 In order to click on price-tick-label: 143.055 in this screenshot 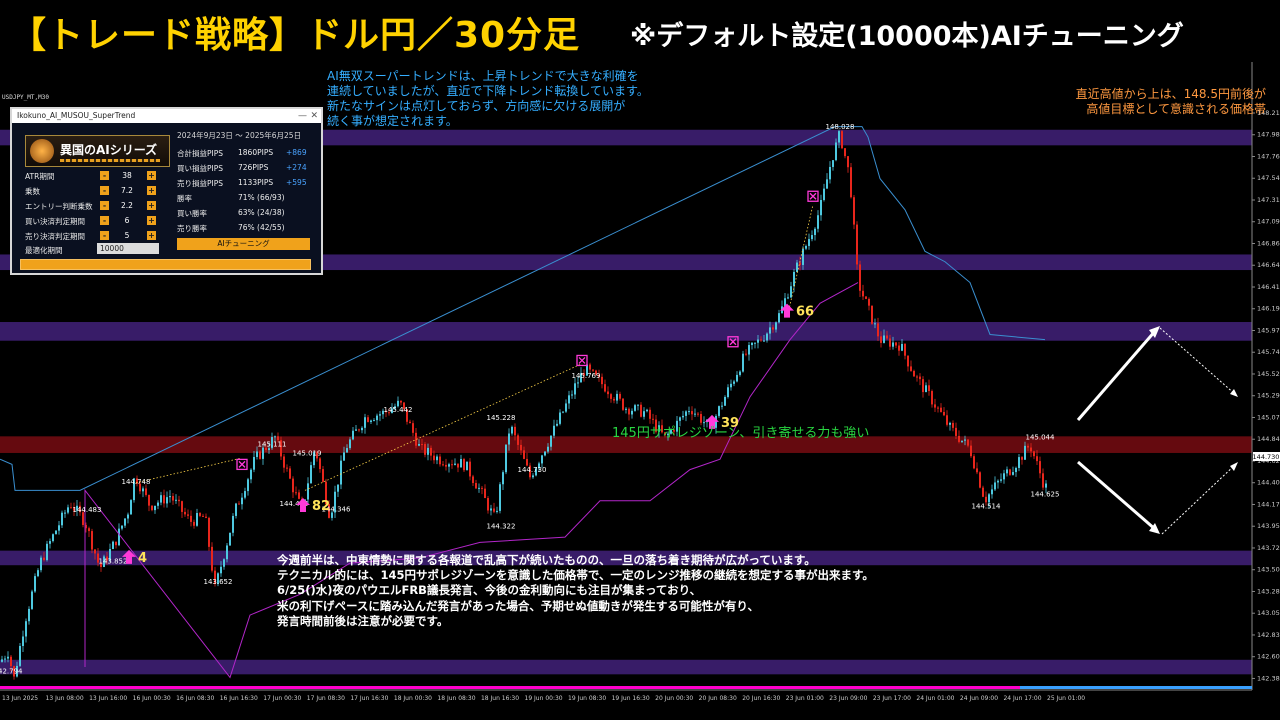, I will do `click(1268, 613)`.